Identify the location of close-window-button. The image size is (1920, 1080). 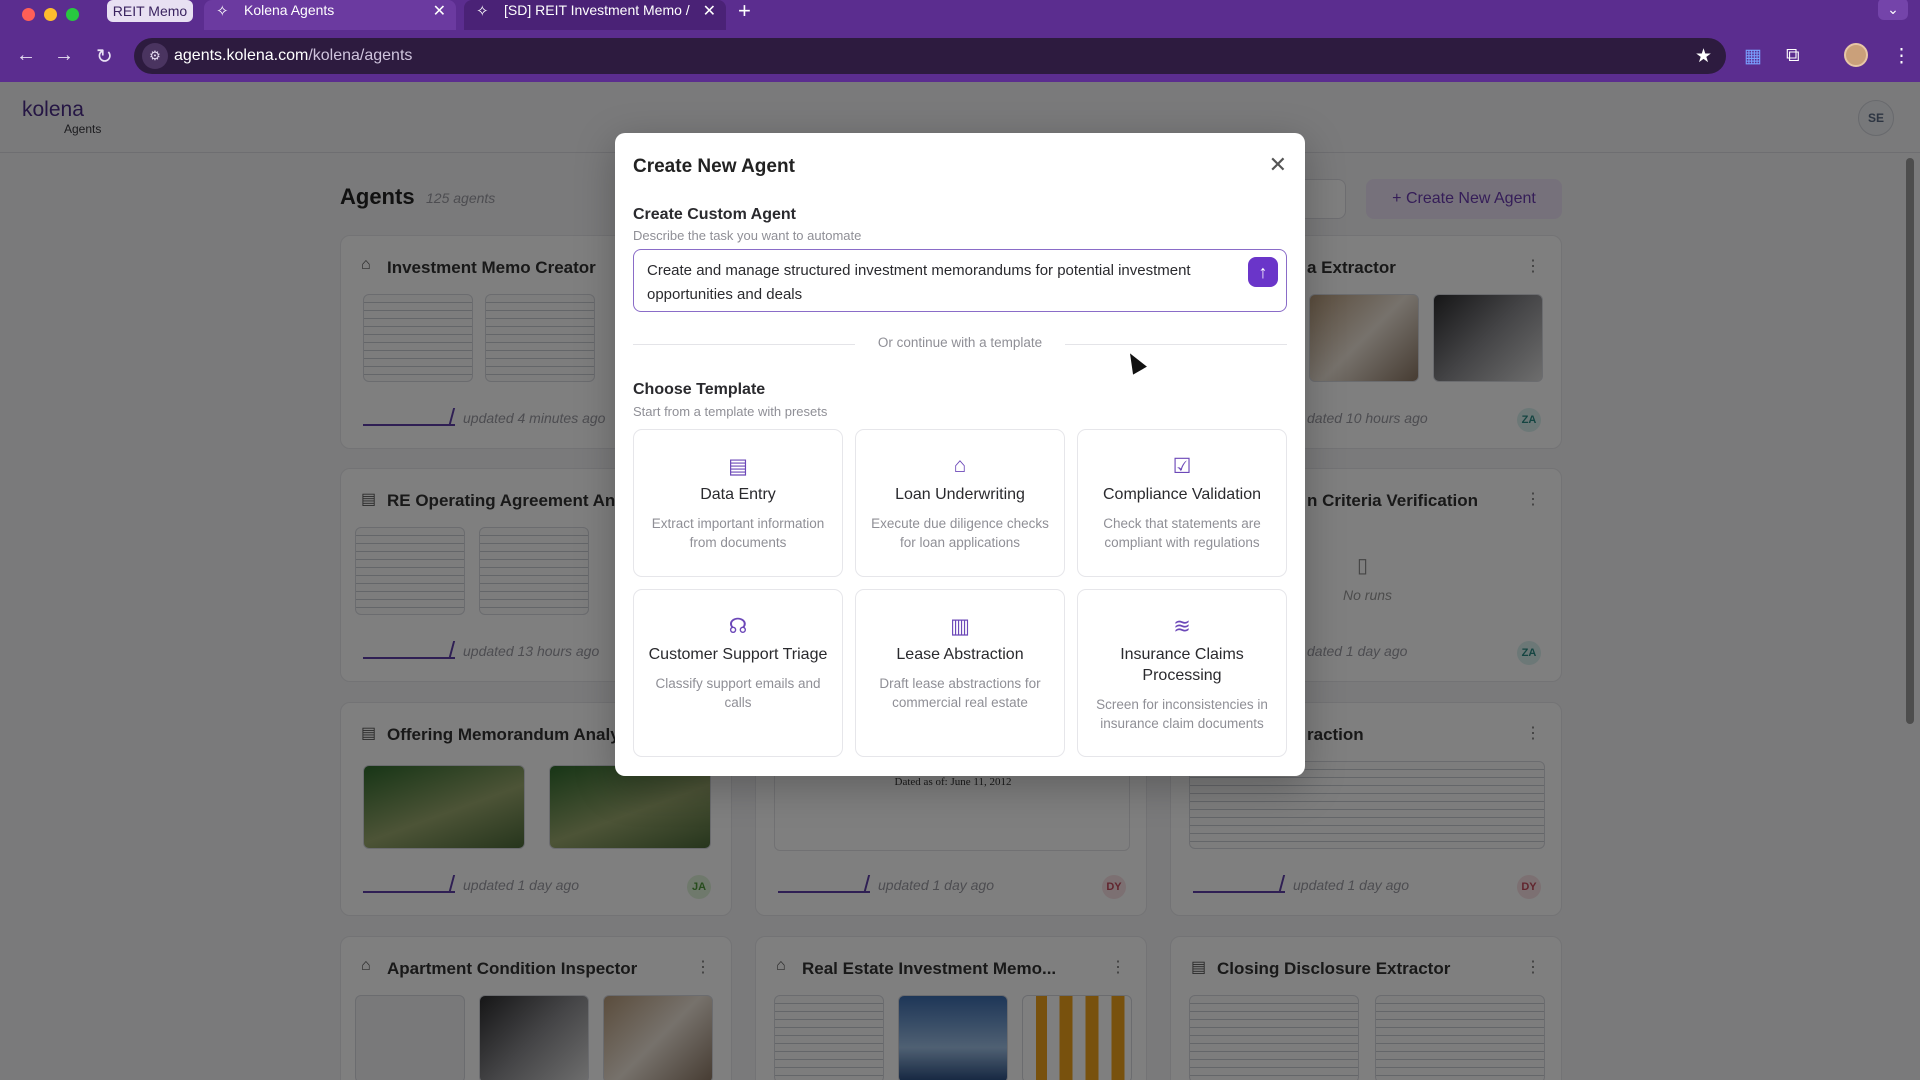
(28, 14).